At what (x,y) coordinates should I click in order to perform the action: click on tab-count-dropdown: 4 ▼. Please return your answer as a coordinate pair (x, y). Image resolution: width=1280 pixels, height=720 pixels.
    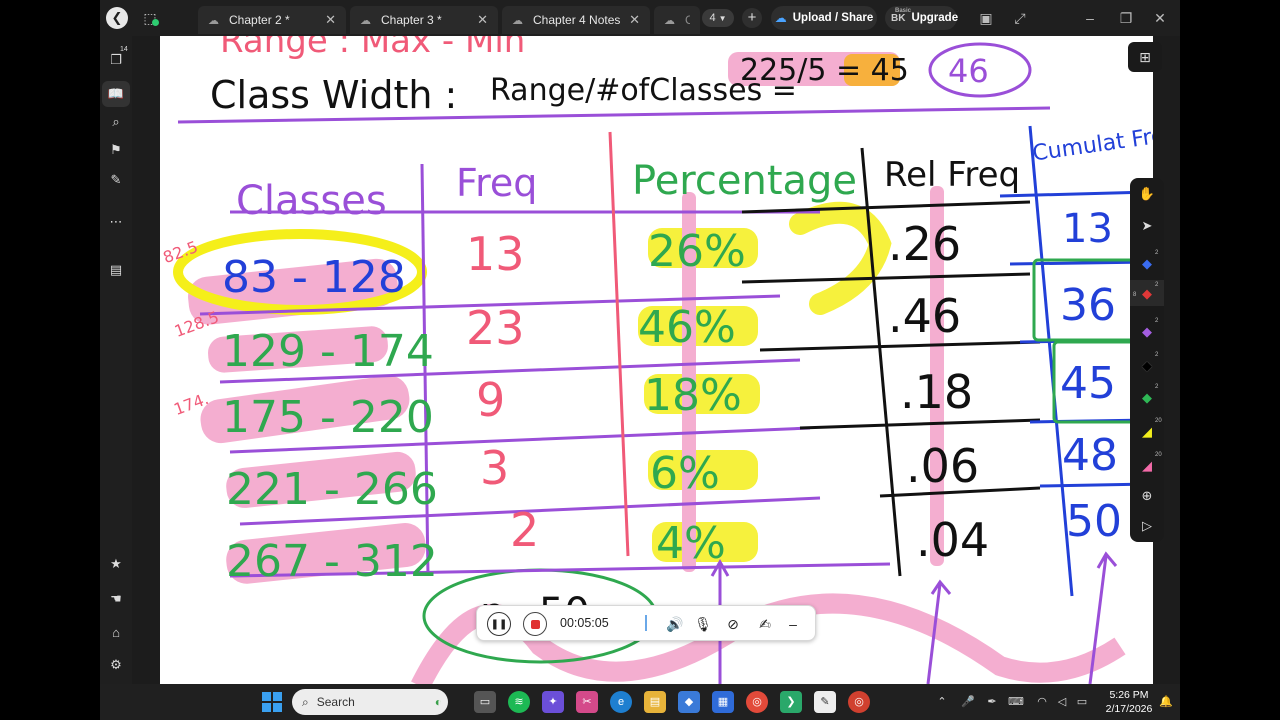
    Looking at the image, I should click on (718, 18).